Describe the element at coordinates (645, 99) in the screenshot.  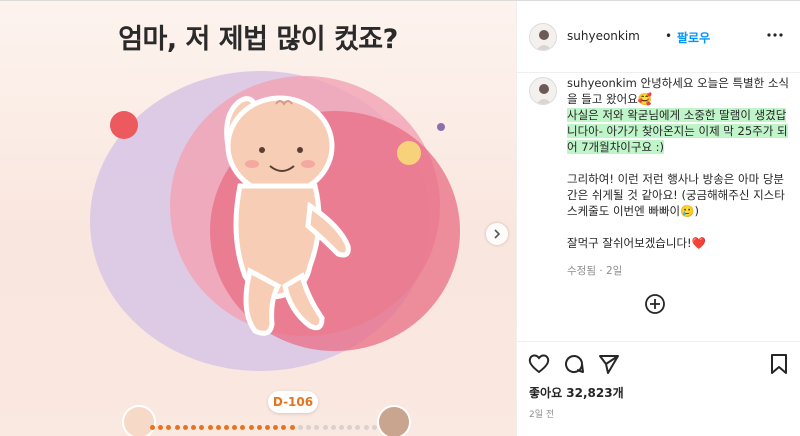
I see `emoji: 🥰` at that location.